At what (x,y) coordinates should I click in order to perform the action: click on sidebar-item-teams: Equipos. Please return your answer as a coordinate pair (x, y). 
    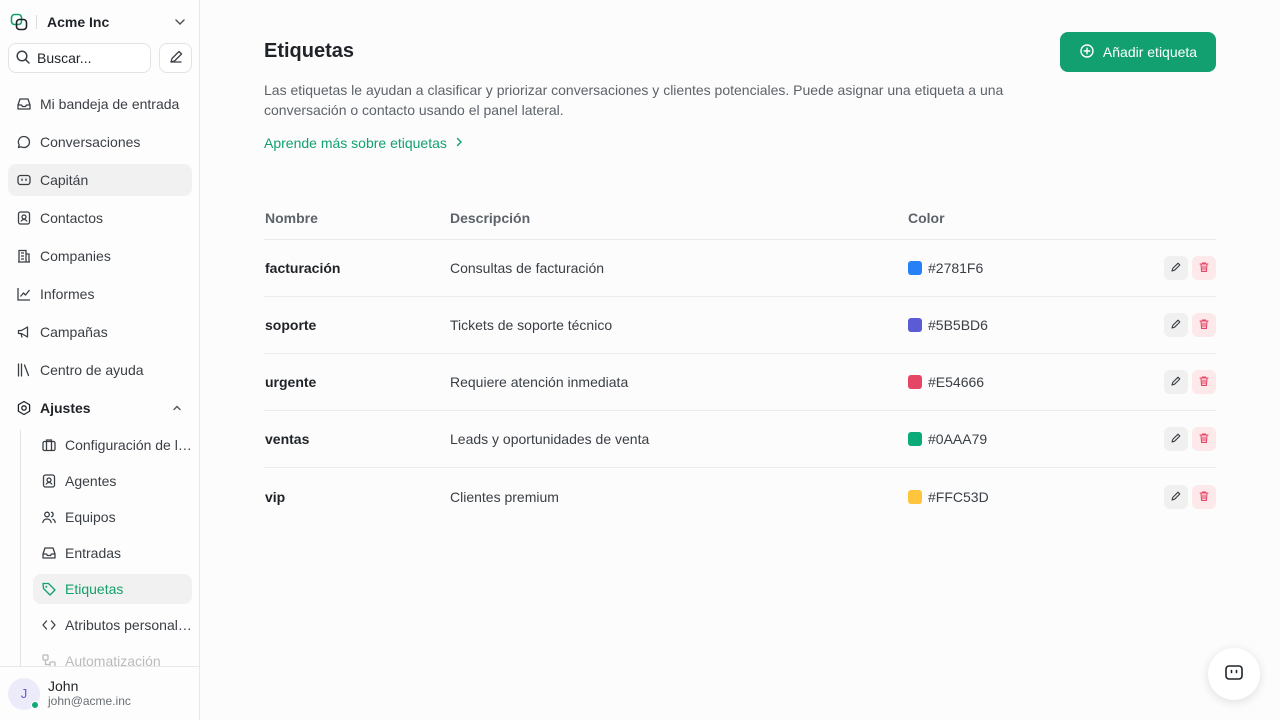
    Looking at the image, I should click on (112, 517).